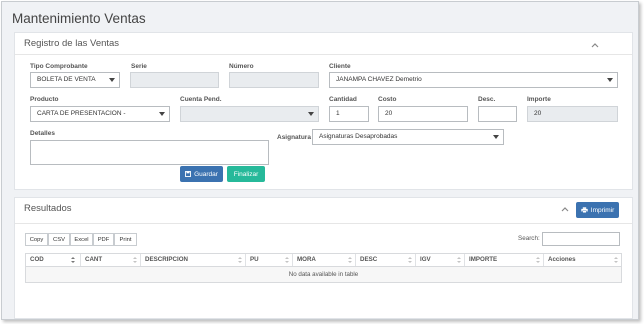  Describe the element at coordinates (582, 260) in the screenshot. I see `column-header-acciones: Acciones` at that location.